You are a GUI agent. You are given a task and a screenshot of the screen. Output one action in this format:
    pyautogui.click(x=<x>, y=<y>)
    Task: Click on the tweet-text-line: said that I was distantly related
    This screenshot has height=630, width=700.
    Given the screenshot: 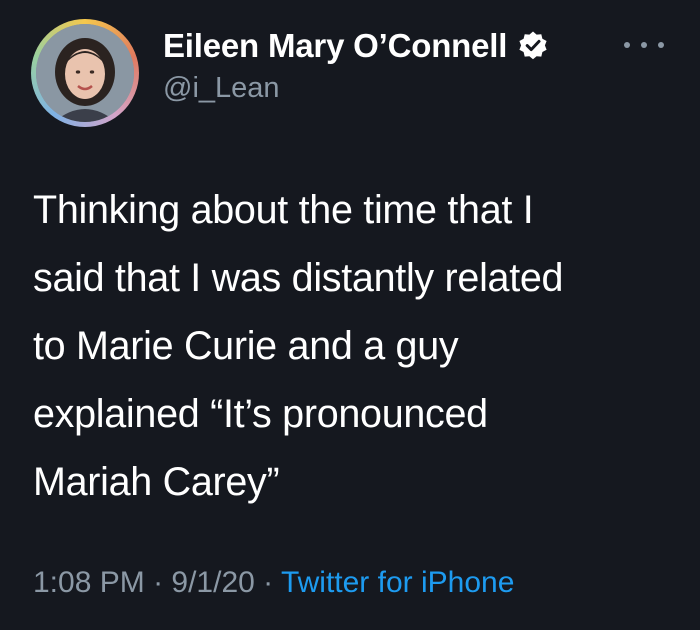 What is the action you would take?
    pyautogui.click(x=298, y=278)
    